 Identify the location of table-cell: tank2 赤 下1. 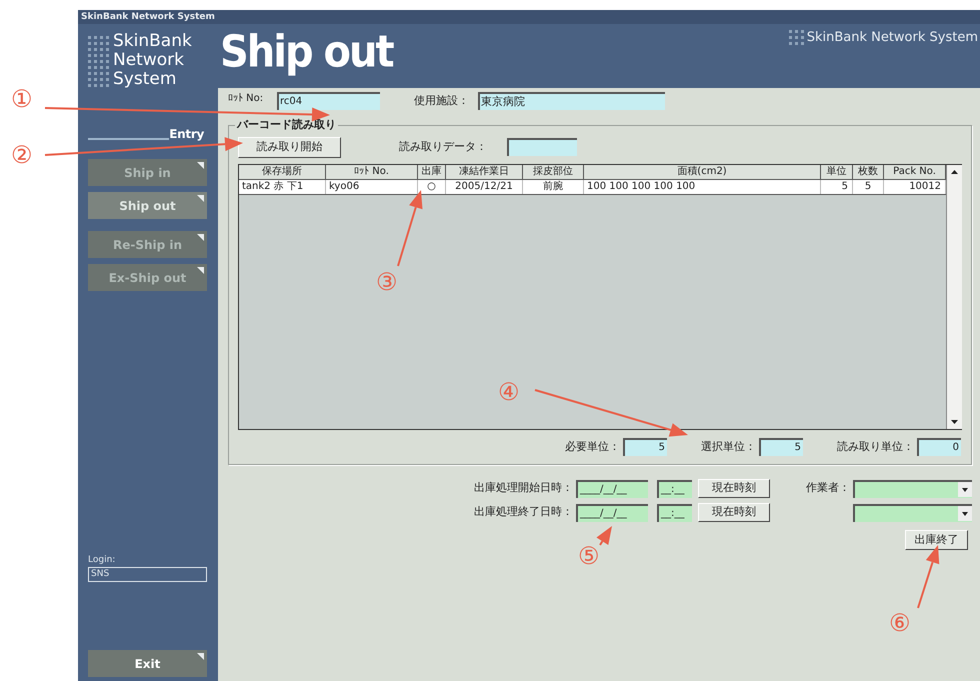
(282, 187).